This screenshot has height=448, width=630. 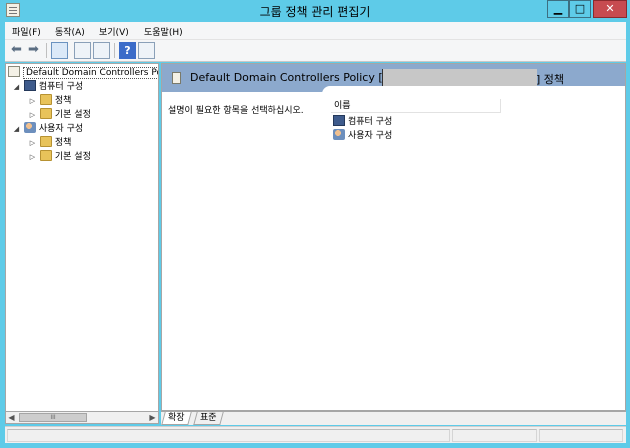 I want to click on tree-node-computer-policies: ▷ 정책, so click(x=49, y=101).